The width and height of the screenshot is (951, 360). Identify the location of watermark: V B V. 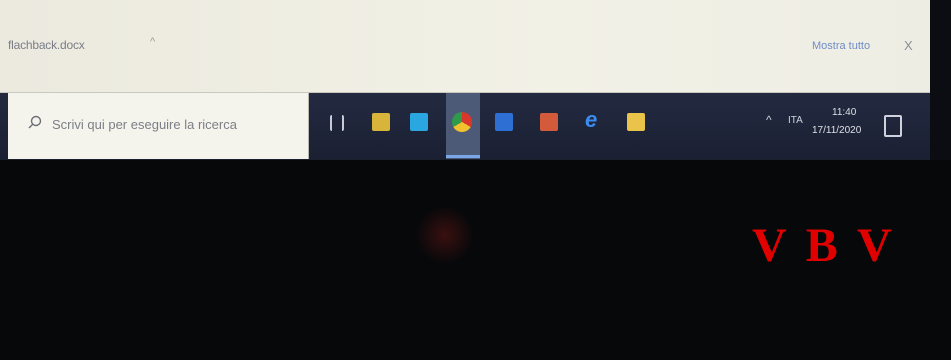
(824, 245).